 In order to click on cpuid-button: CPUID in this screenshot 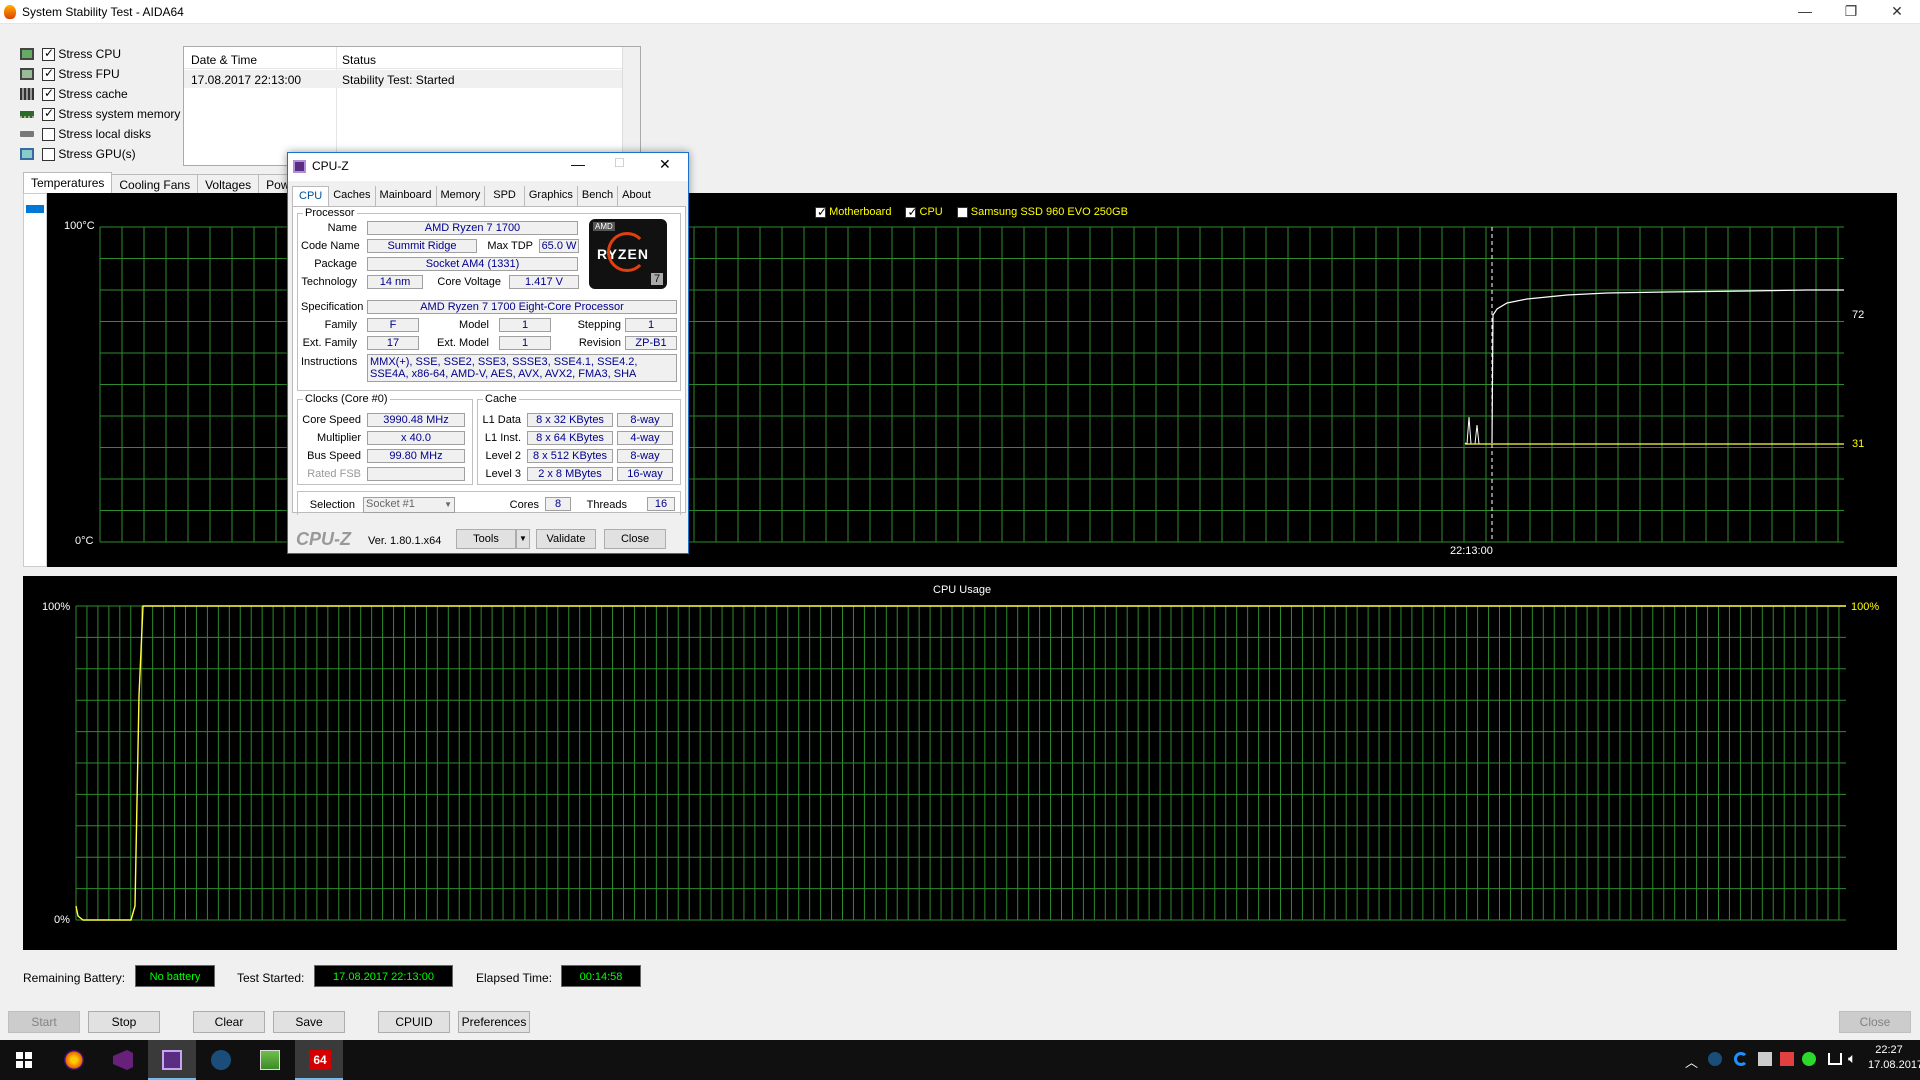, I will do `click(414, 1022)`.